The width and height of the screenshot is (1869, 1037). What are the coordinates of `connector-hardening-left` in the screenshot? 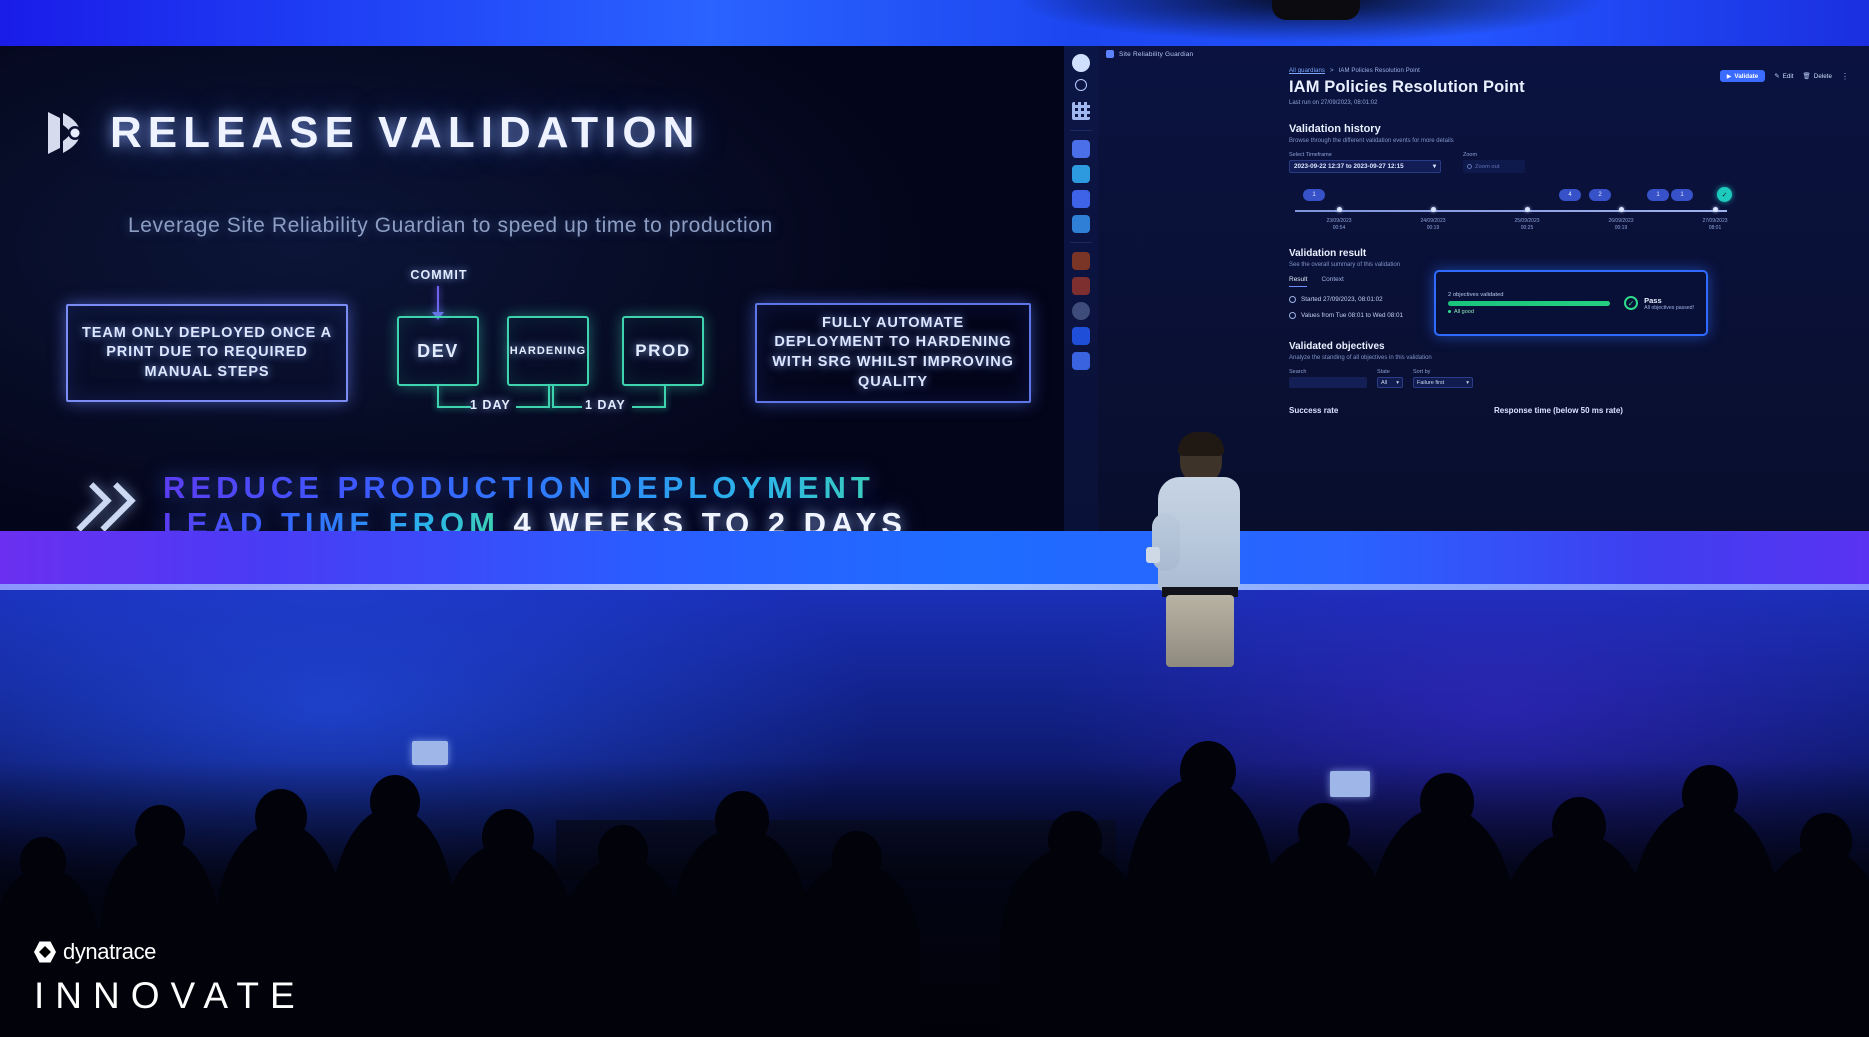 It's located at (533, 407).